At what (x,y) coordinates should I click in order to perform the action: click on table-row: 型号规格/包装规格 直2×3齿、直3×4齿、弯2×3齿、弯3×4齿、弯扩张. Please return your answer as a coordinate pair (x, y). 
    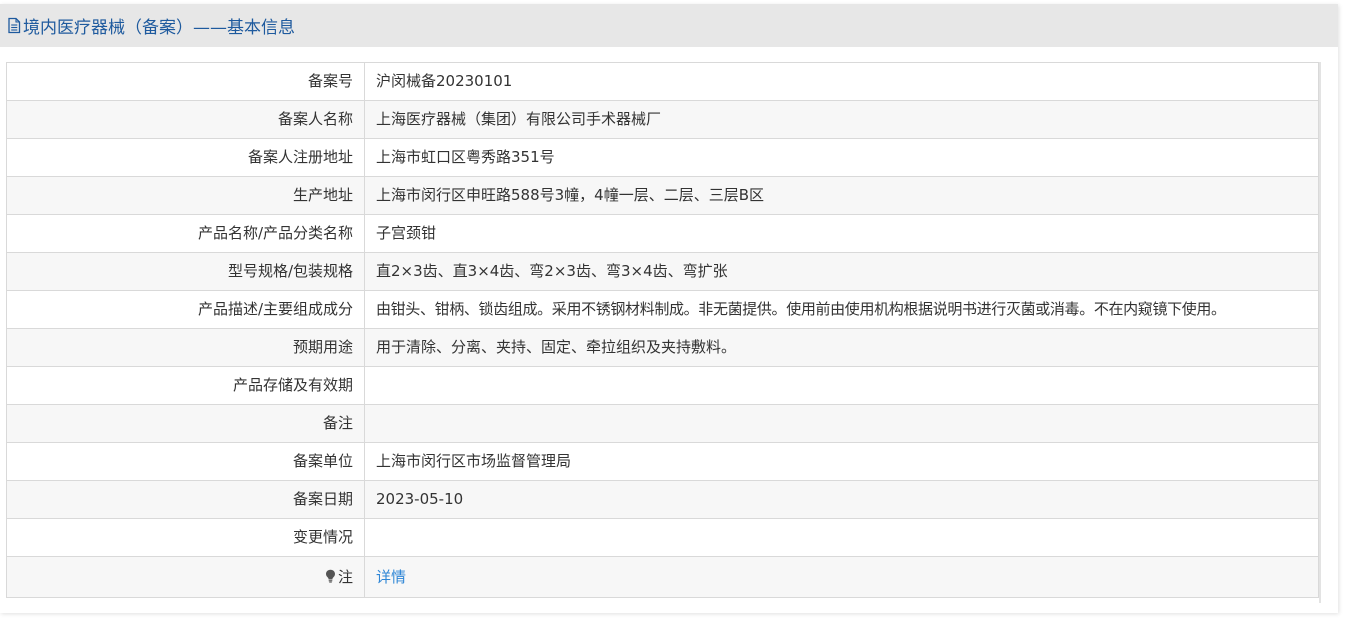
    Looking at the image, I should click on (662, 271).